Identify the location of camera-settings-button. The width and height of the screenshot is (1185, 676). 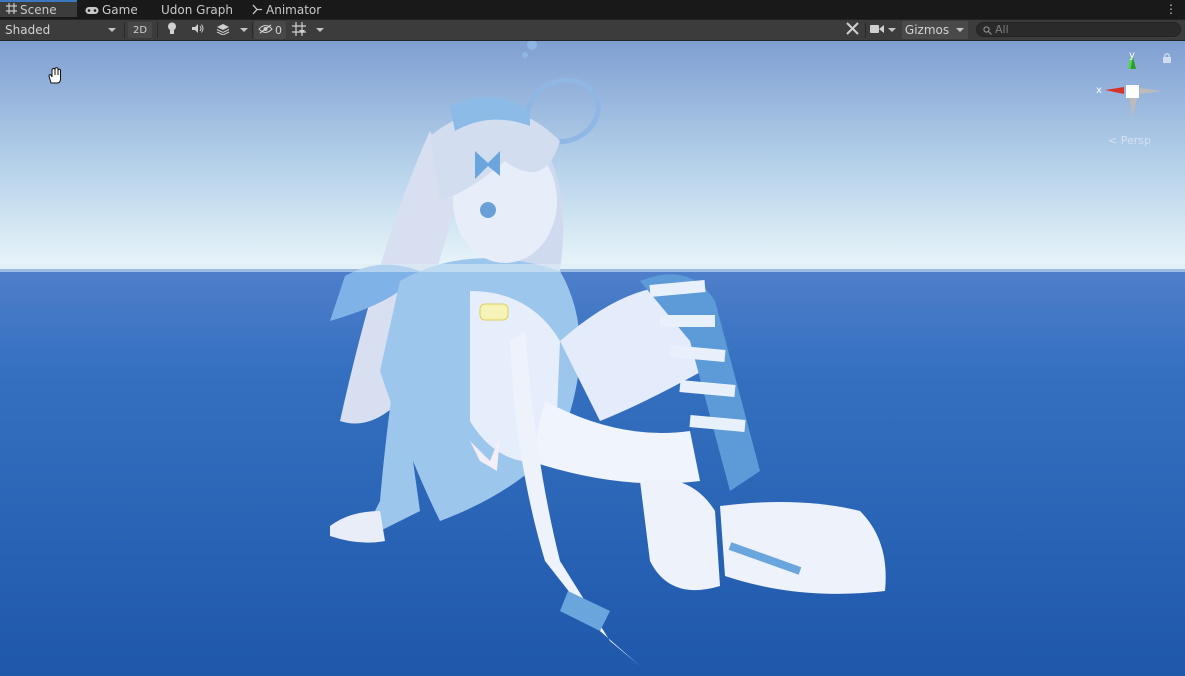
(877, 30).